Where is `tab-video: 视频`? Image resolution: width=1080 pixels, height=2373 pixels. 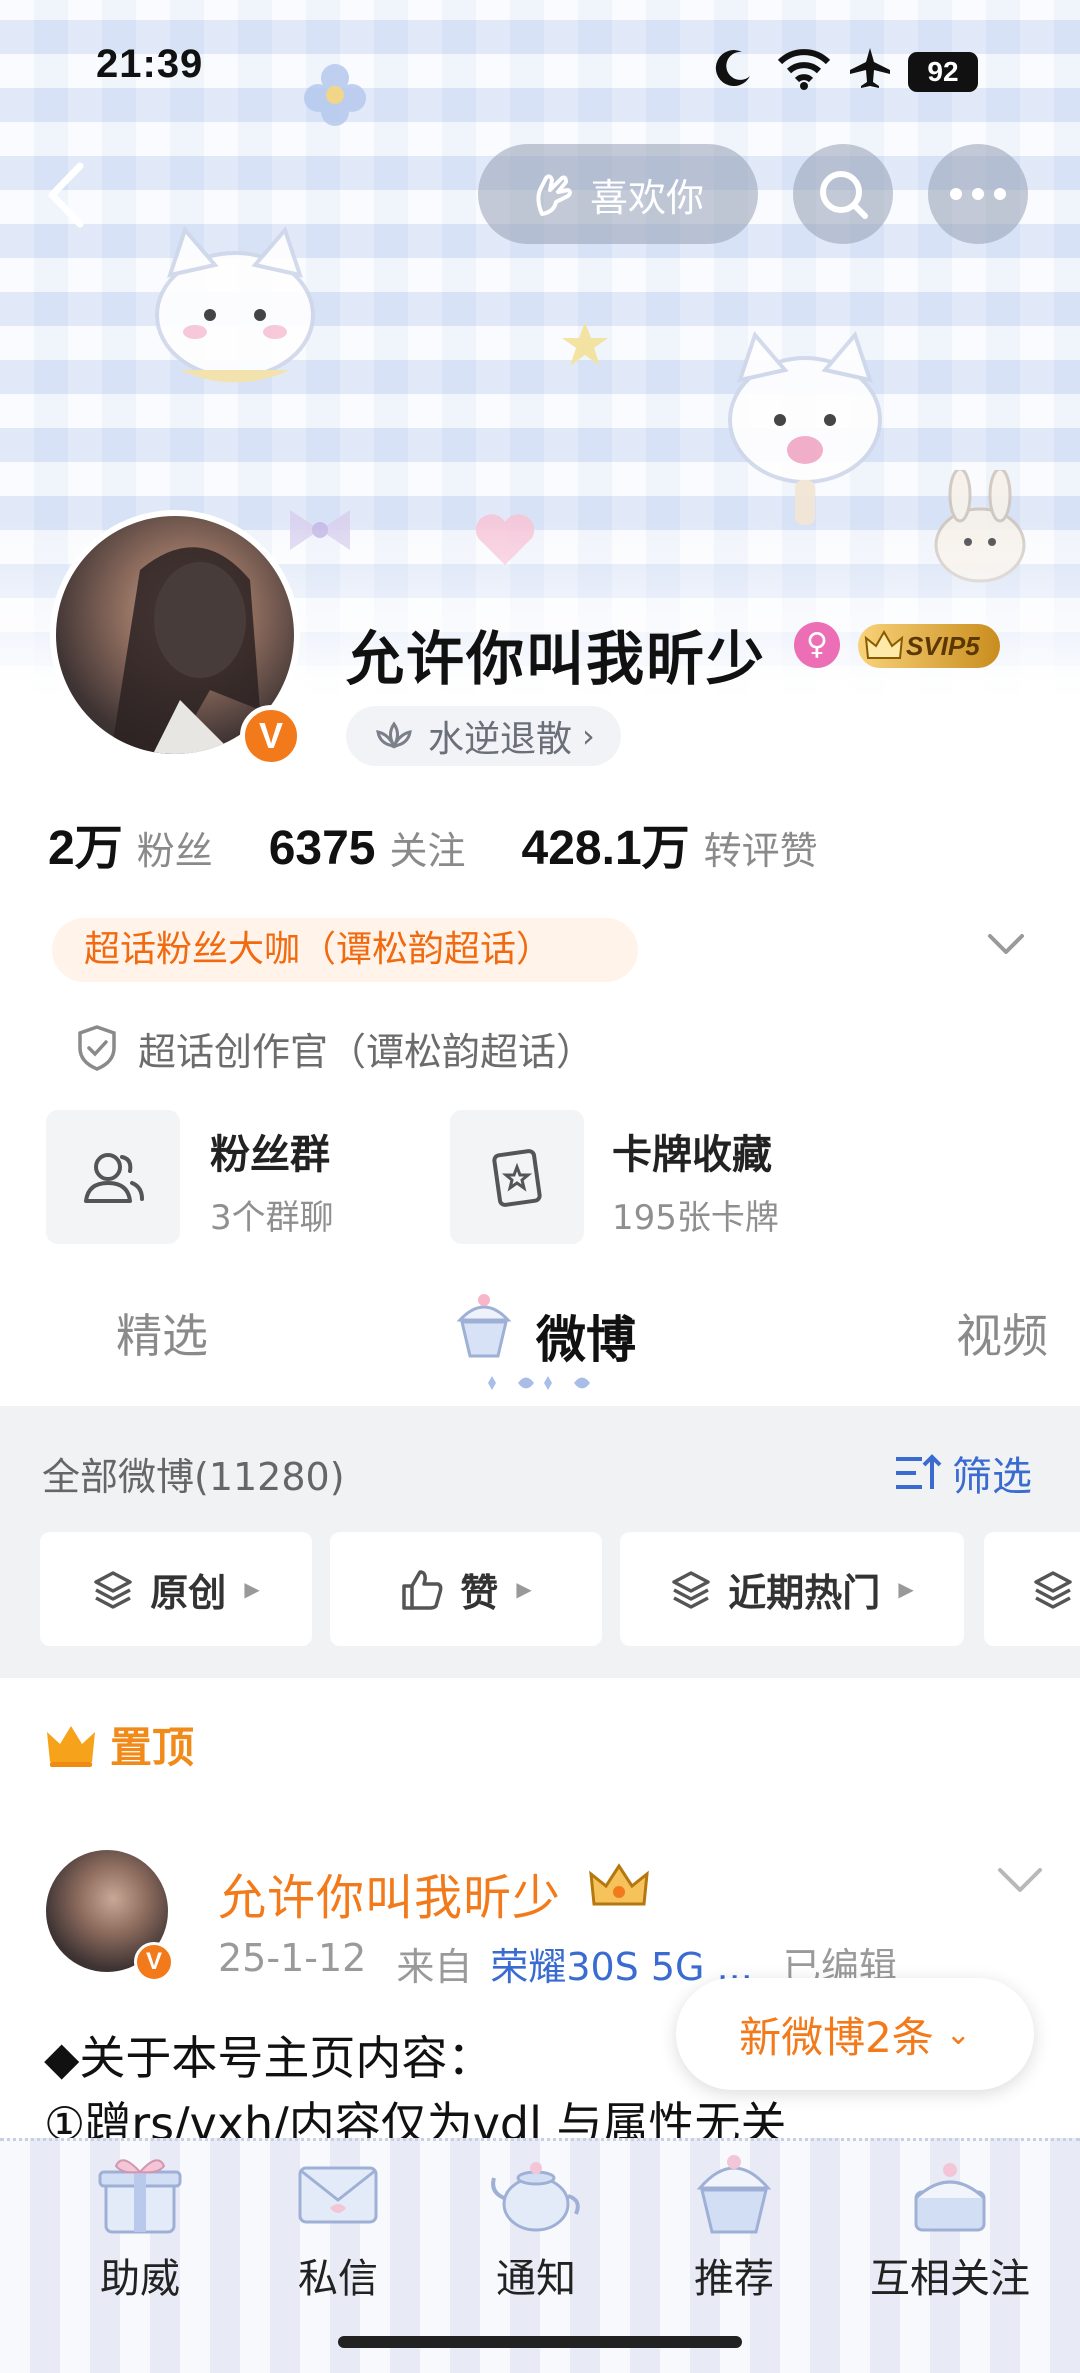
tab-video: 视频 is located at coordinates (1002, 1333).